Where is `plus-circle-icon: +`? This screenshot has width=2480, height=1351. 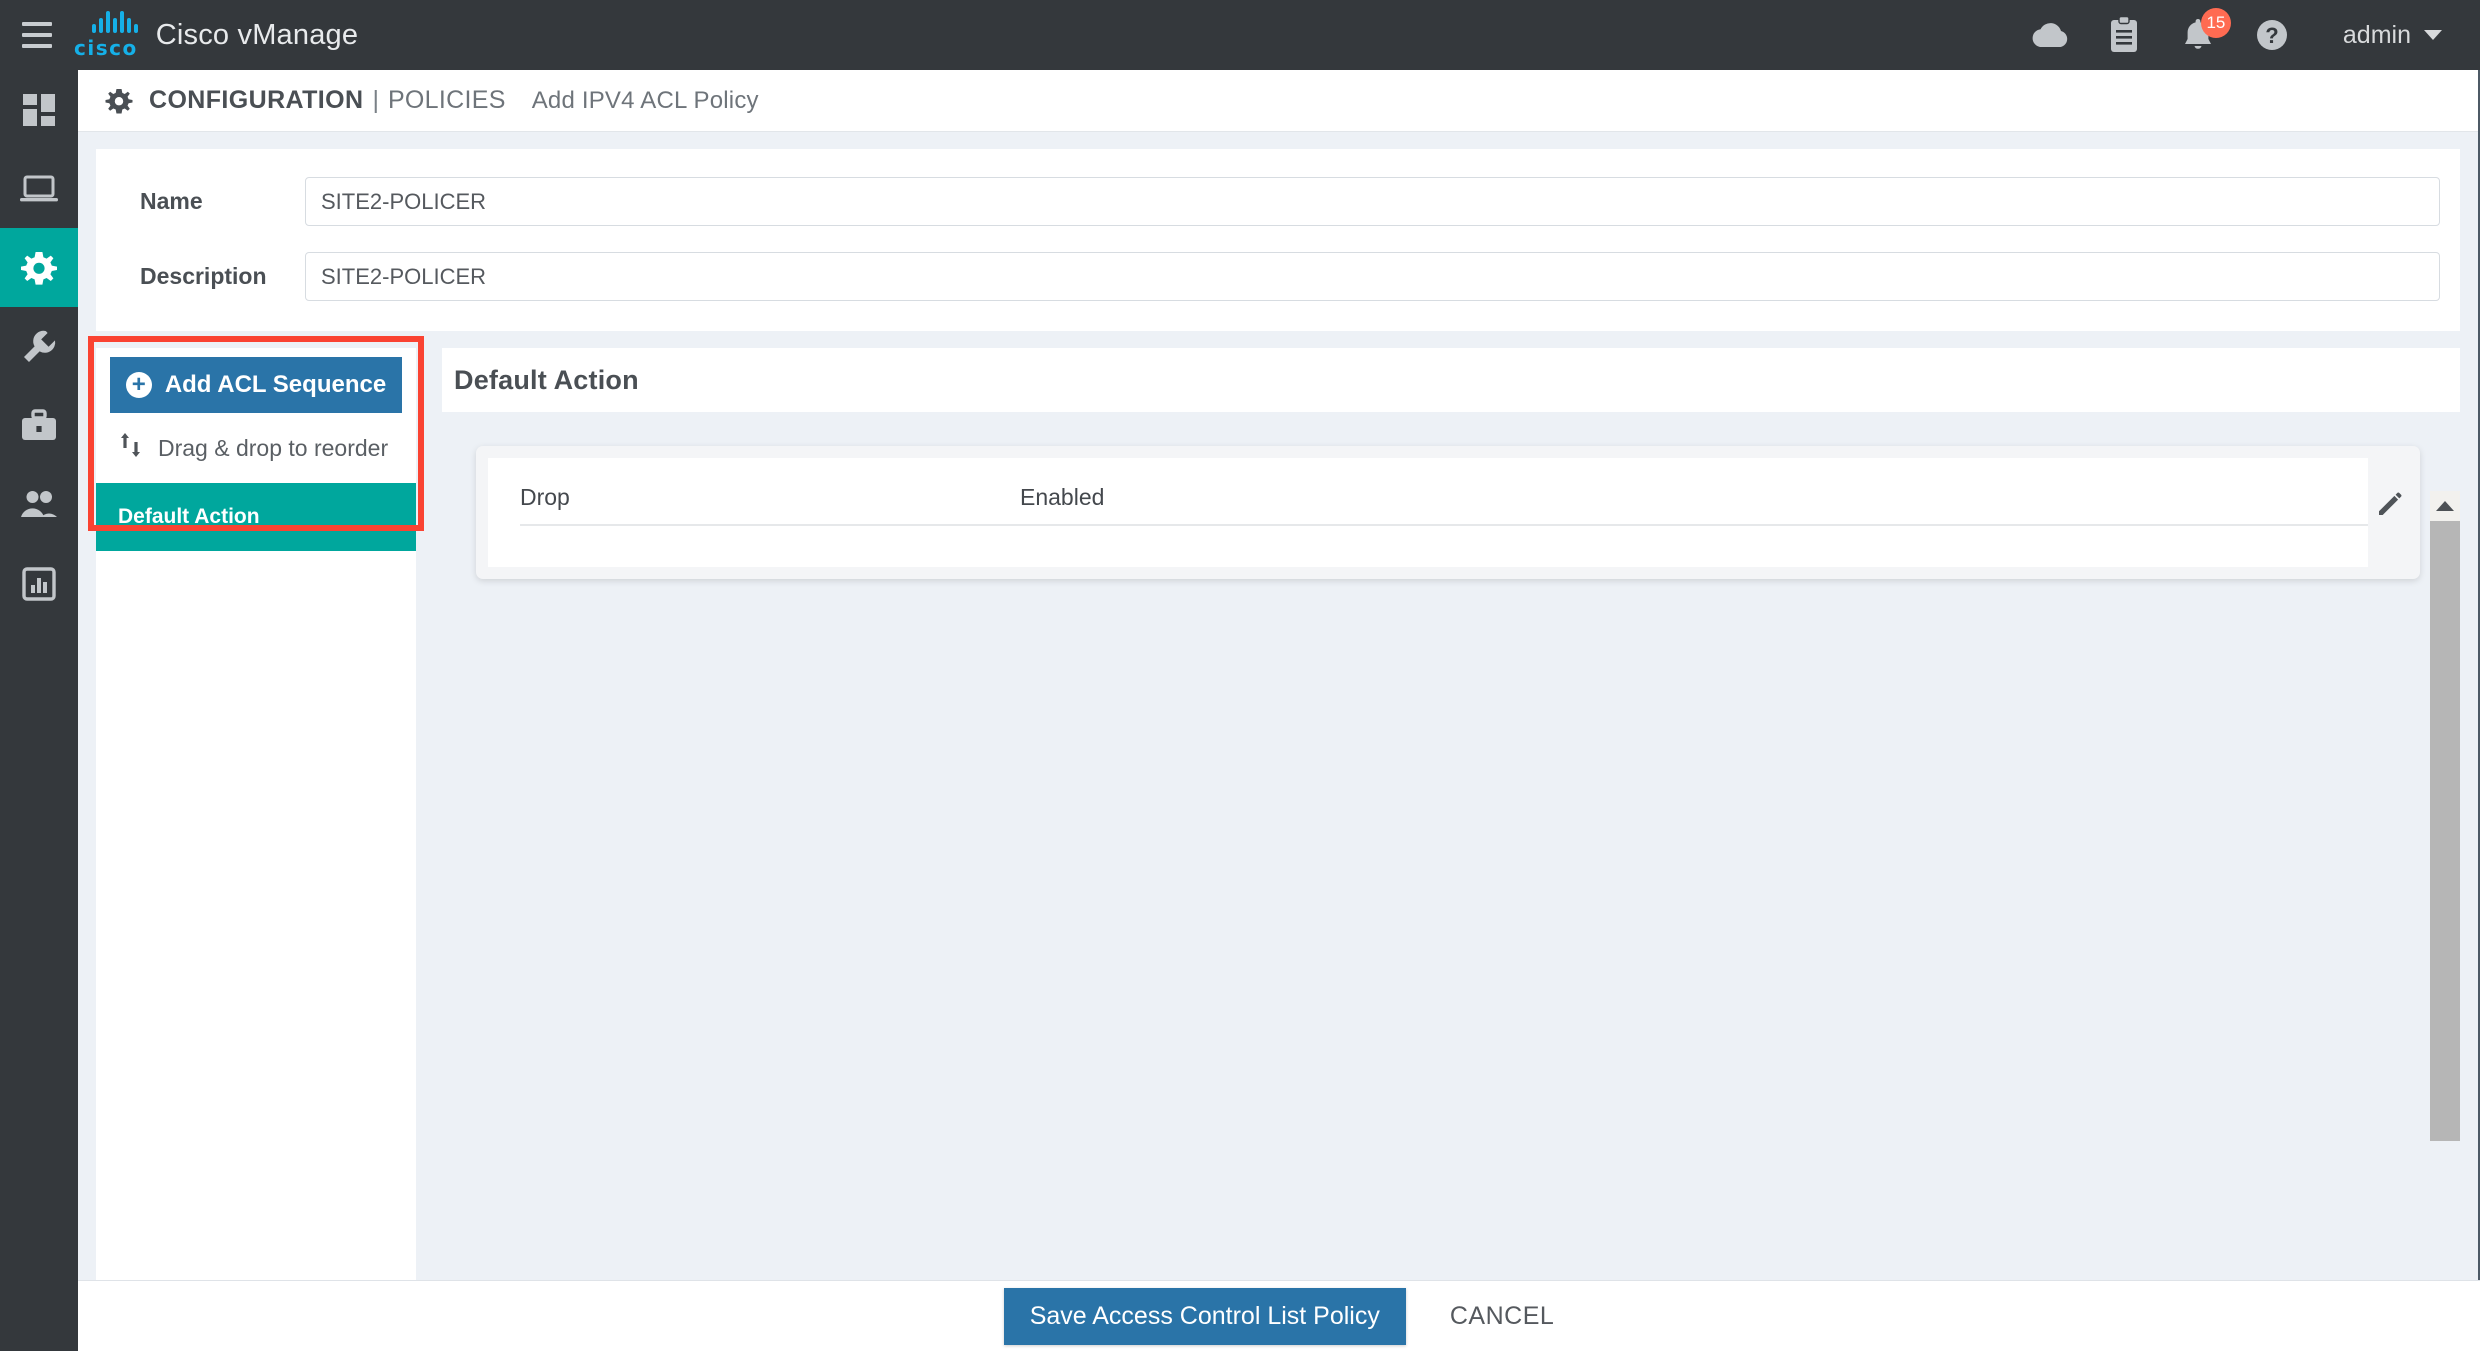 plus-circle-icon: + is located at coordinates (138, 385).